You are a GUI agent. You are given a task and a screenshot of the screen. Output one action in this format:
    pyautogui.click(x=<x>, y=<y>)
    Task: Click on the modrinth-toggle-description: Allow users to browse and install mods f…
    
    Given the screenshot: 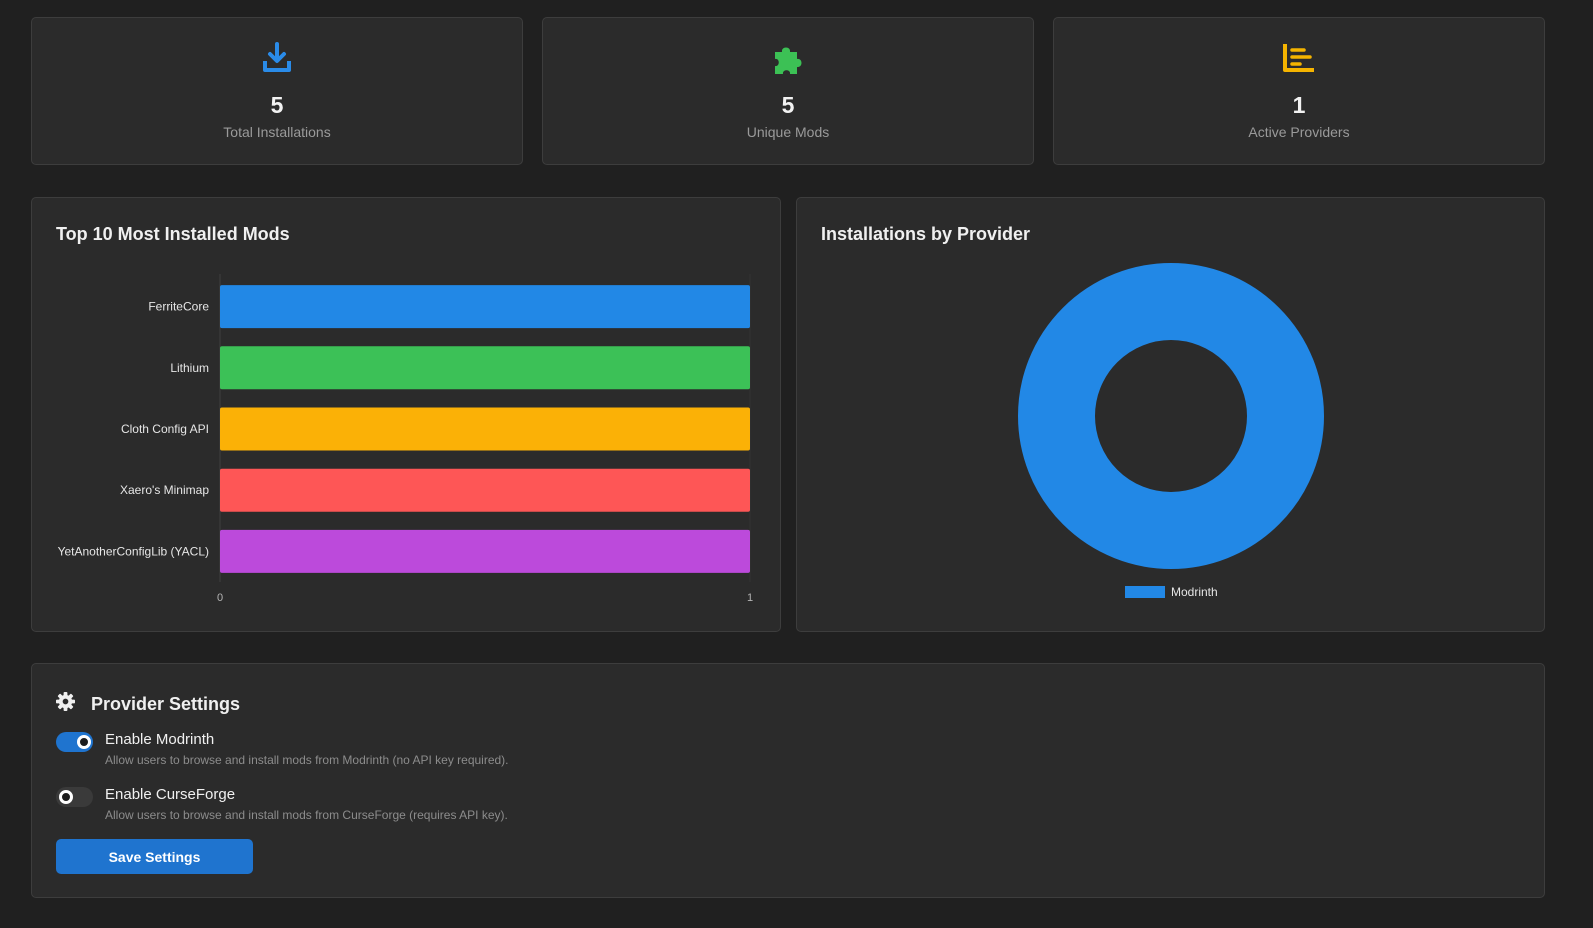 What is the action you would take?
    pyautogui.click(x=307, y=760)
    